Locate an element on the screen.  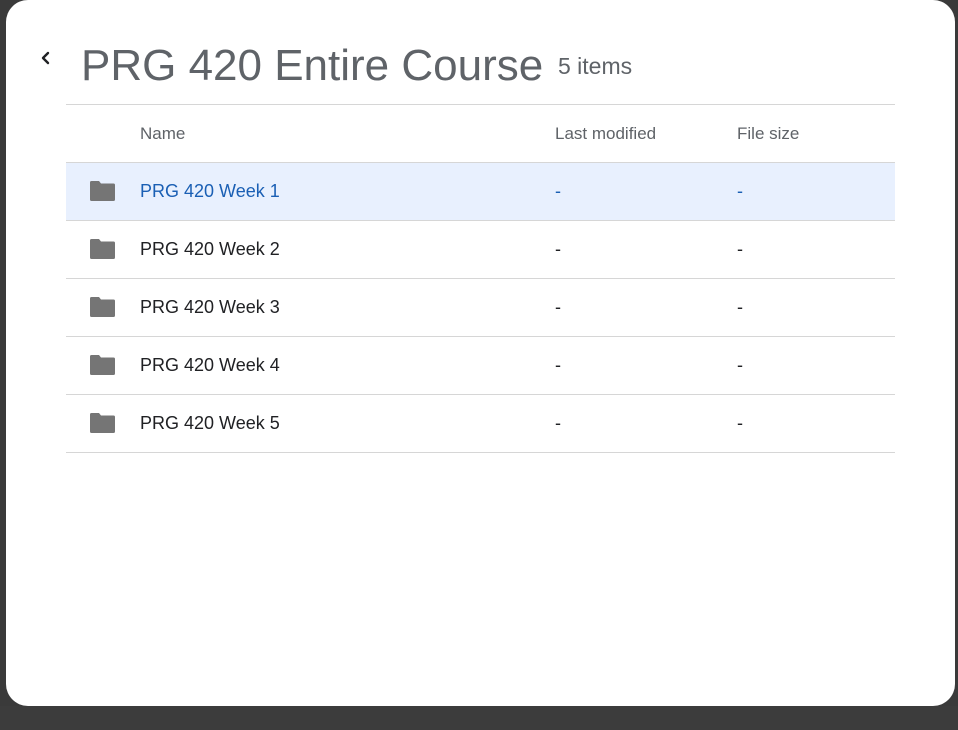
row-name: PRG 420 Week 2 is located at coordinates (210, 249).